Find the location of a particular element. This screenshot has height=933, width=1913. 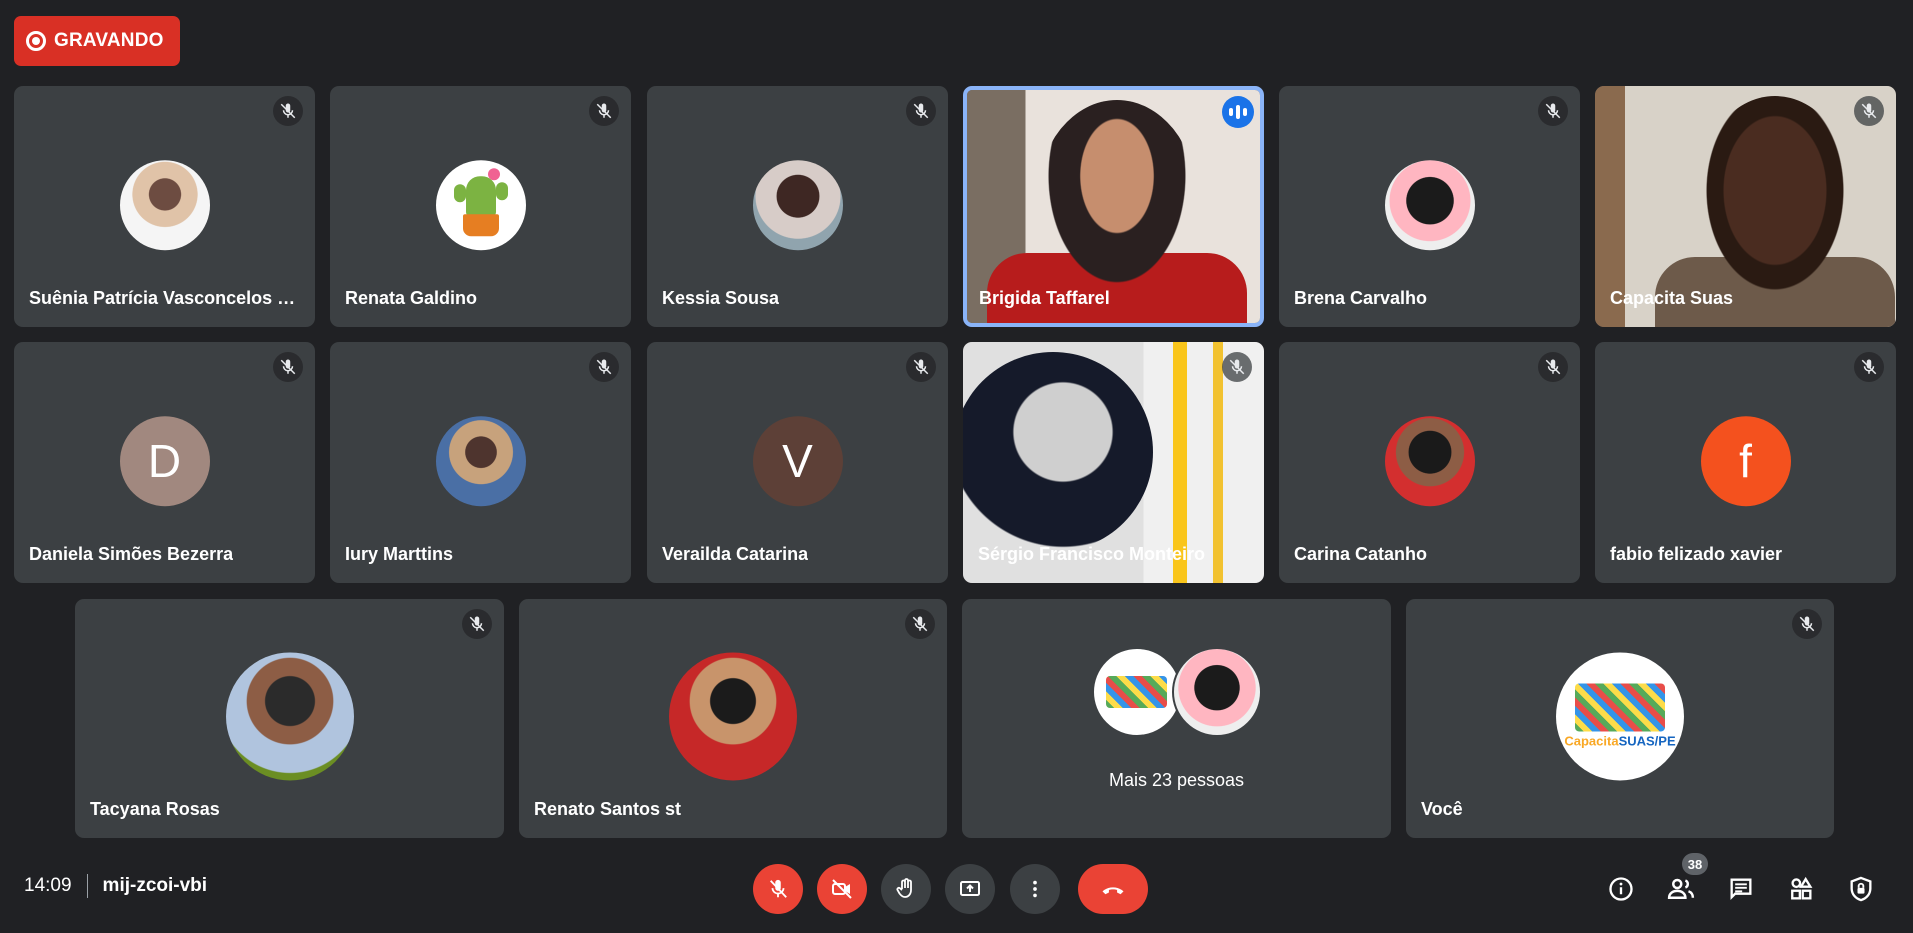

info-icon is located at coordinates (1621, 889).